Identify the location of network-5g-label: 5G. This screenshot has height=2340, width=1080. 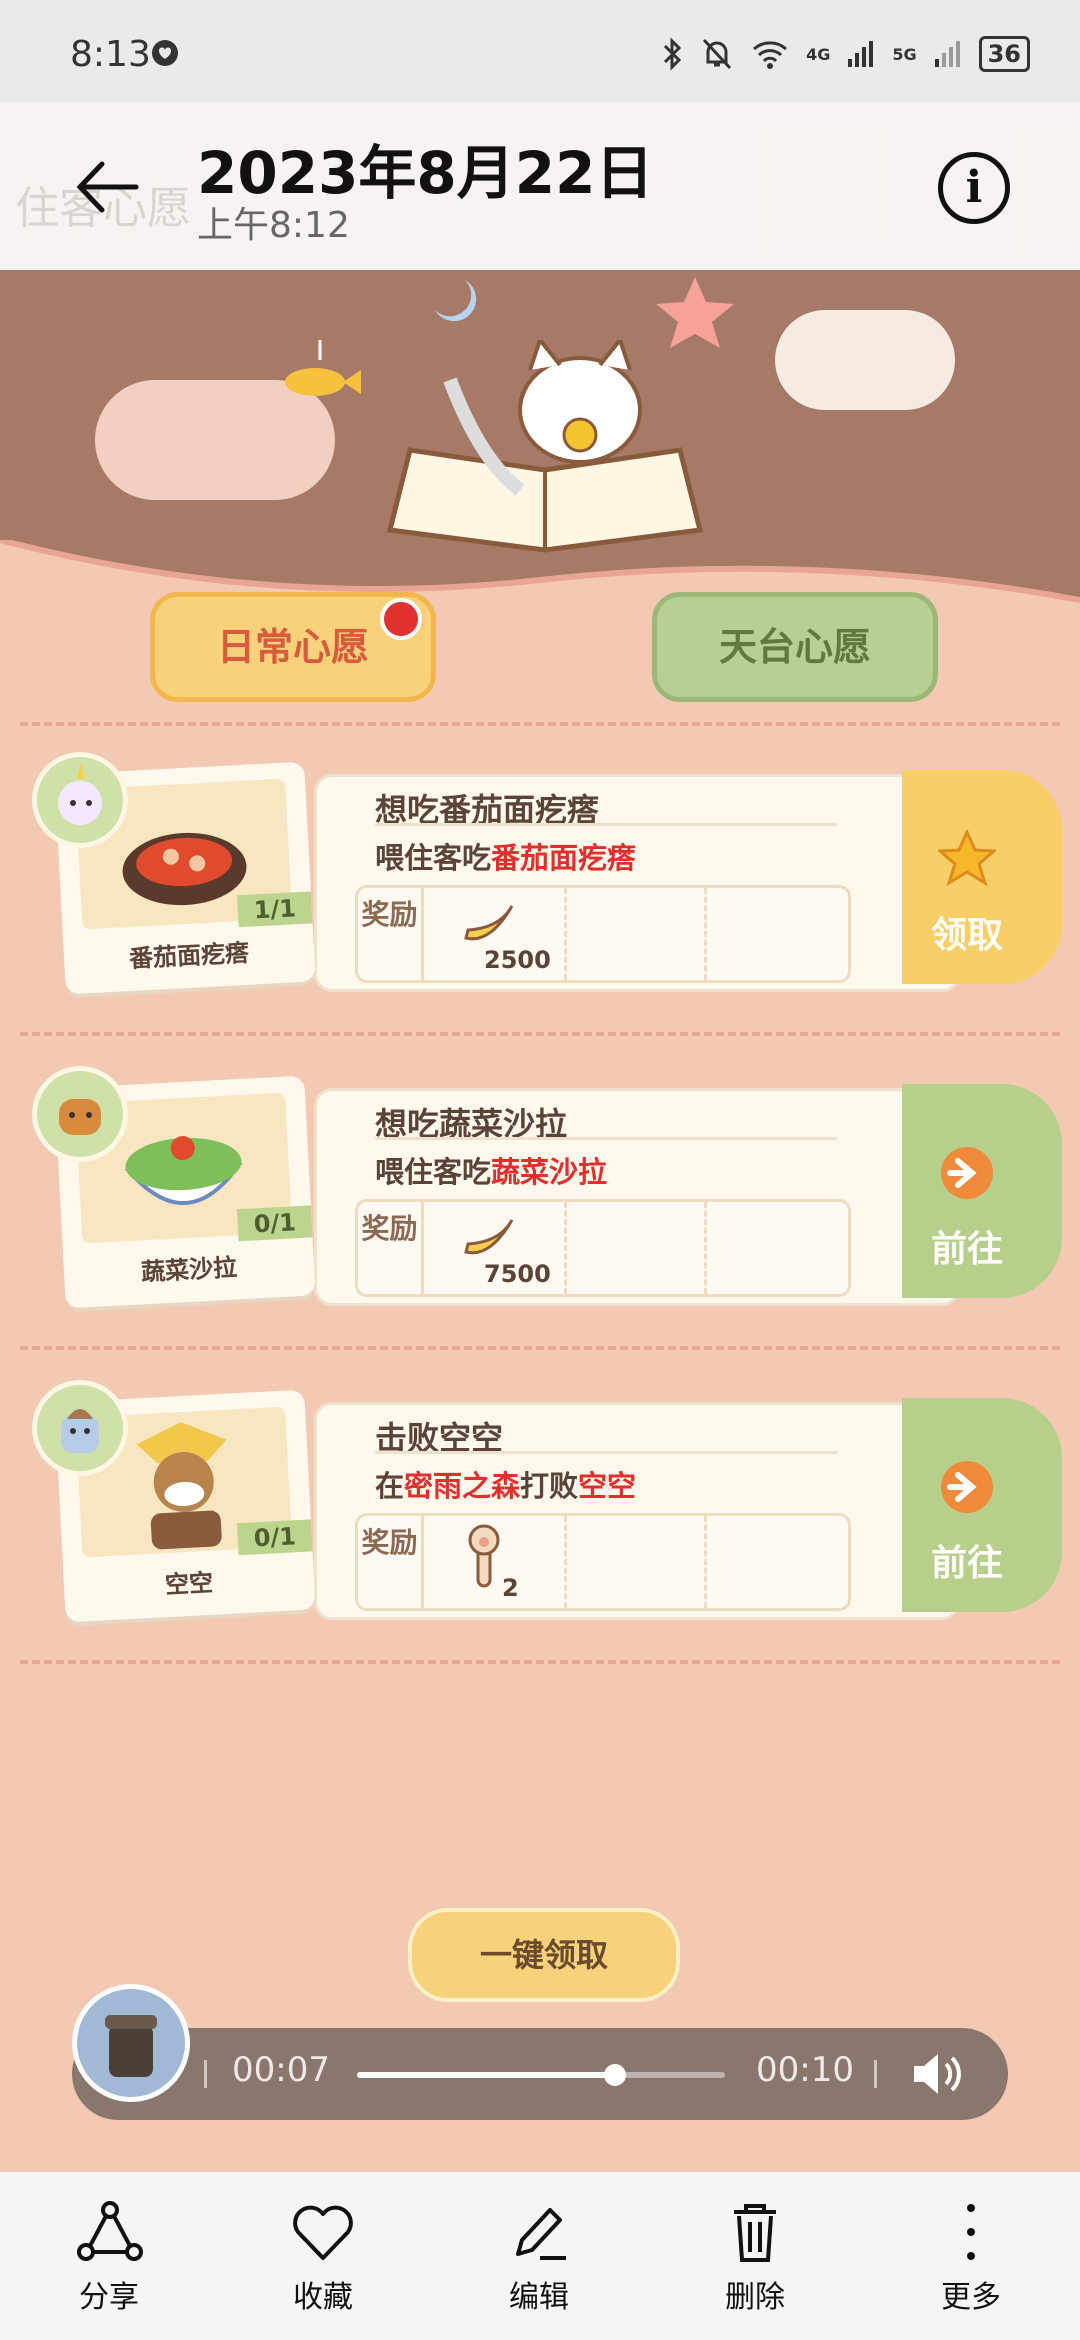
(904, 54).